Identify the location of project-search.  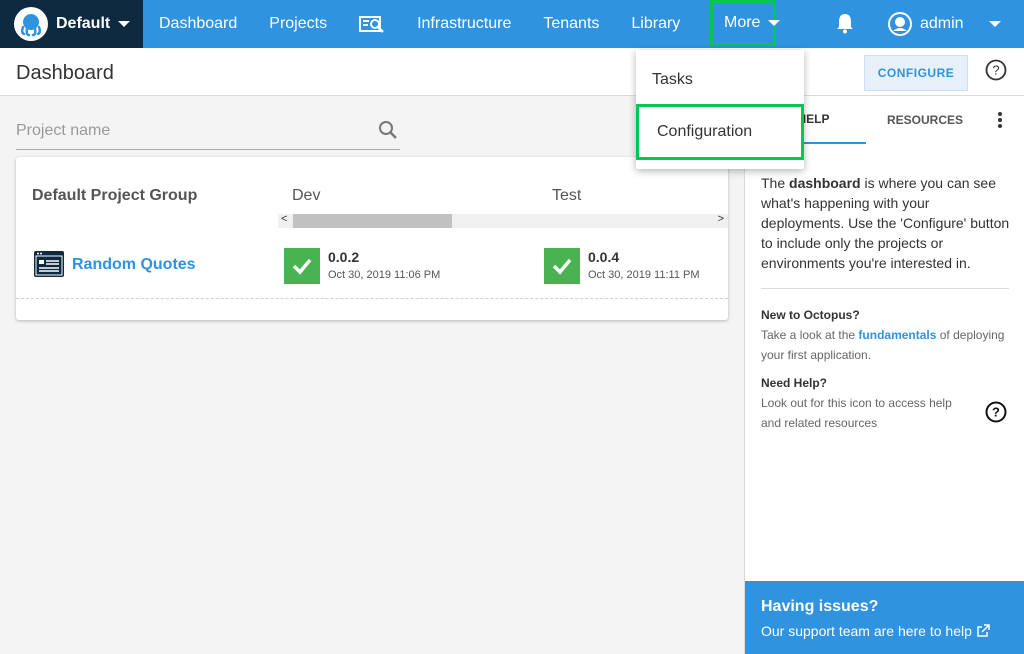
(208, 132).